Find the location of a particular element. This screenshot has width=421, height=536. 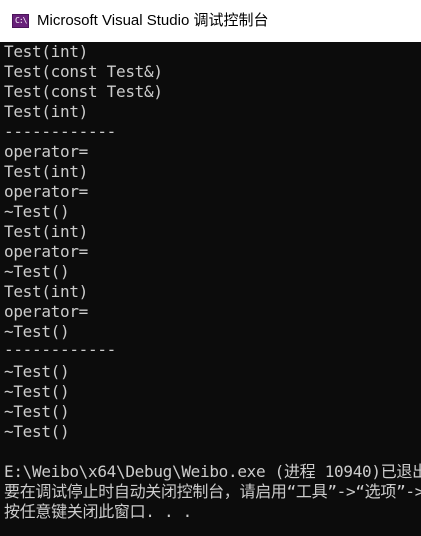

visual-studio-console-icon: C:\ is located at coordinates (20, 21).